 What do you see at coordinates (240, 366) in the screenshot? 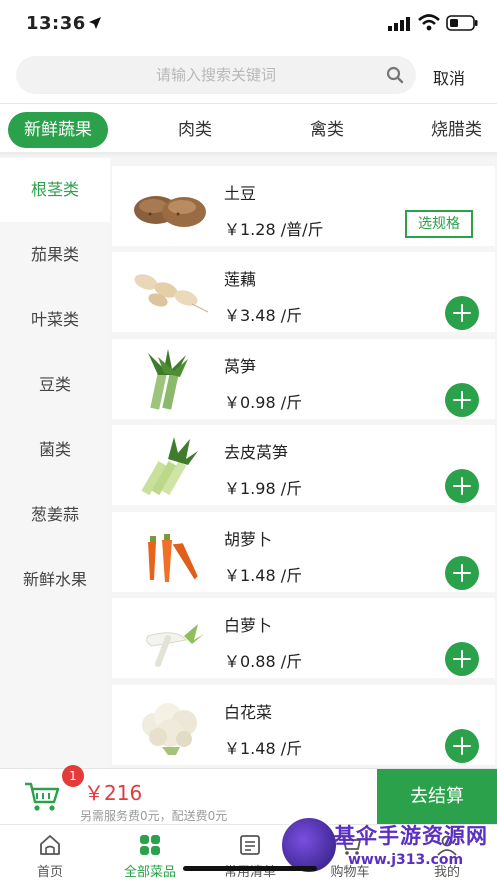
I see `product-name: 莴笋` at bounding box center [240, 366].